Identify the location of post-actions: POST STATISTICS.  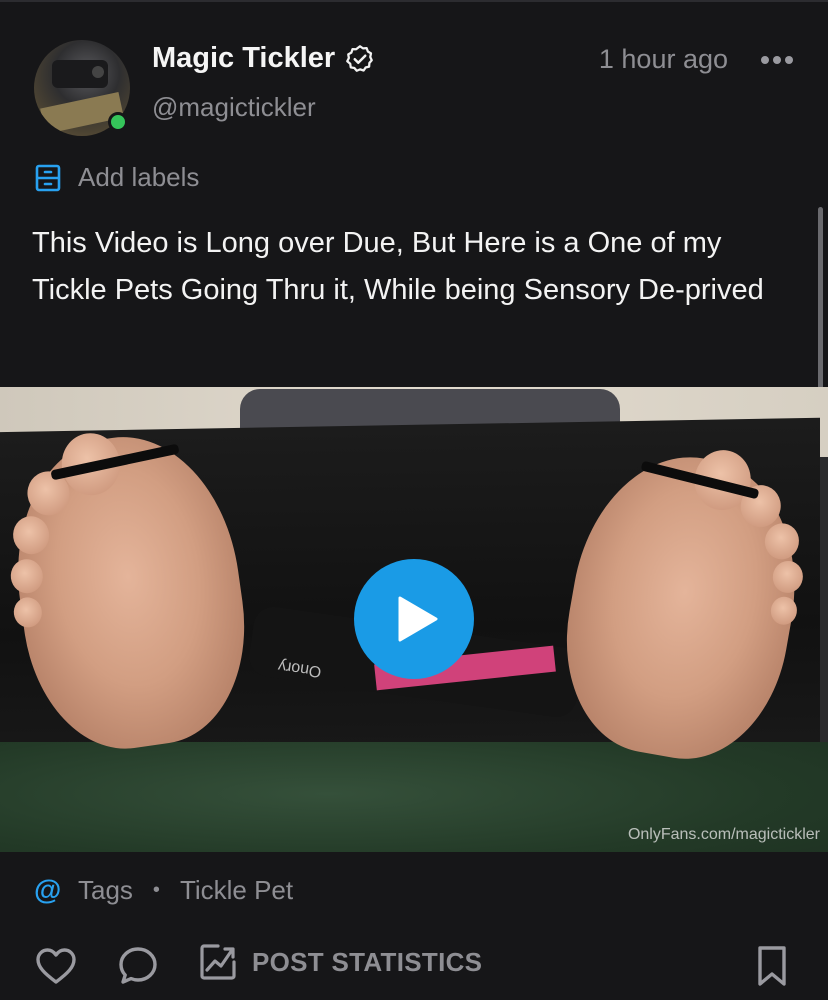
(414, 964).